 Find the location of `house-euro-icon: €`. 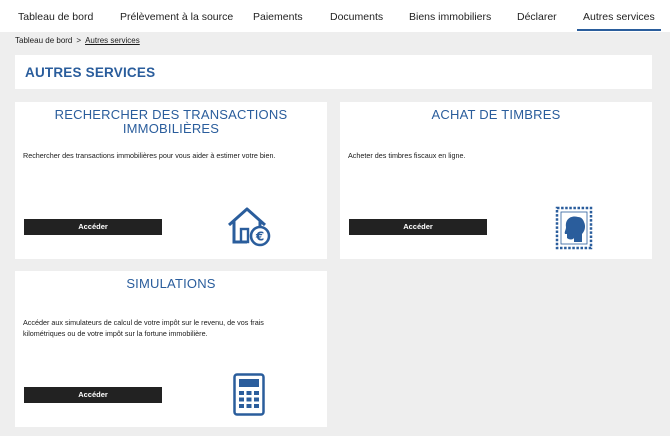

house-euro-icon: € is located at coordinates (249, 227).